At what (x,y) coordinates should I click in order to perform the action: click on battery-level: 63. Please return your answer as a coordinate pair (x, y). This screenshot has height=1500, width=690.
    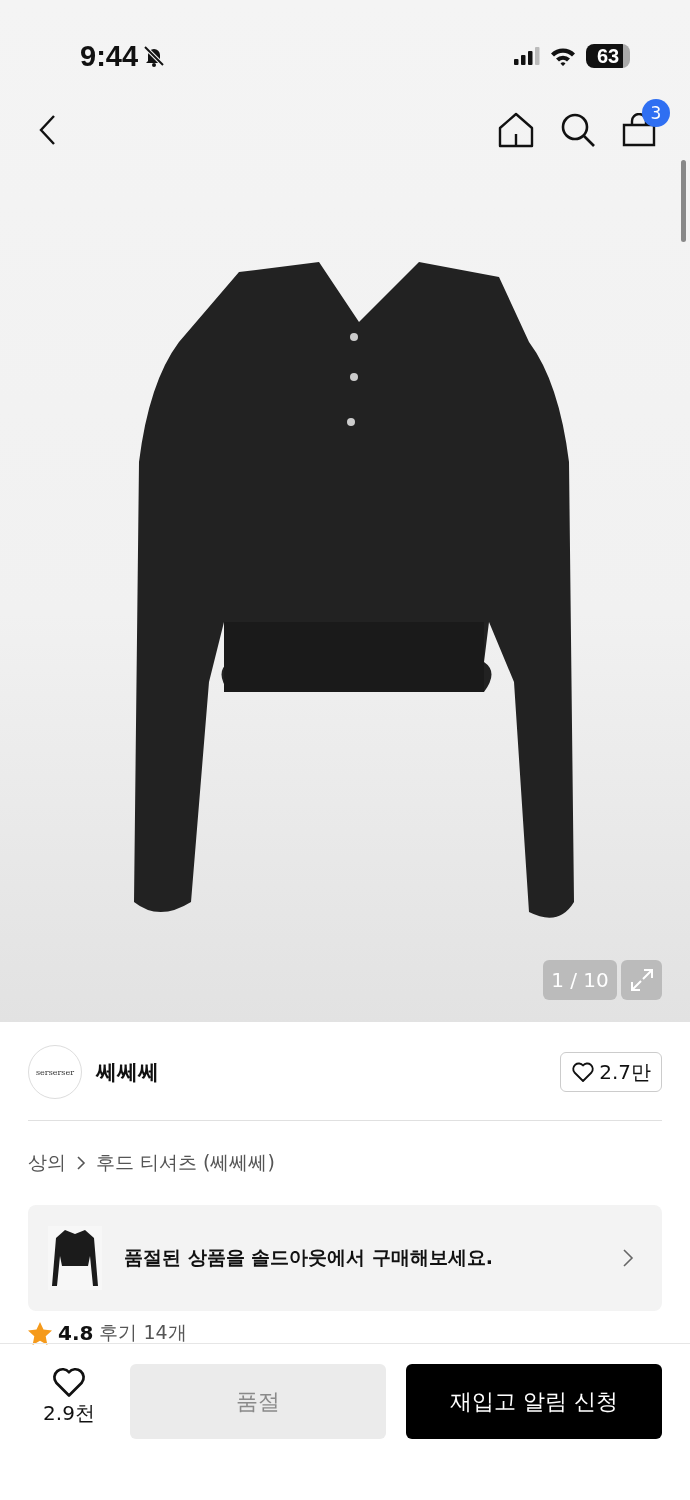
    Looking at the image, I should click on (608, 56).